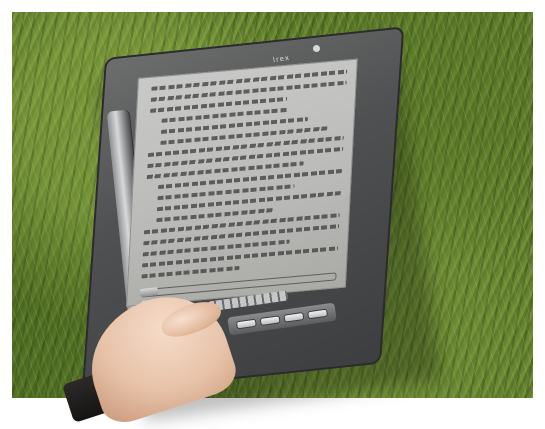 Image resolution: width=545 pixels, height=429 pixels. Describe the element at coordinates (149, 292) in the screenshot. I see `side-key` at that location.